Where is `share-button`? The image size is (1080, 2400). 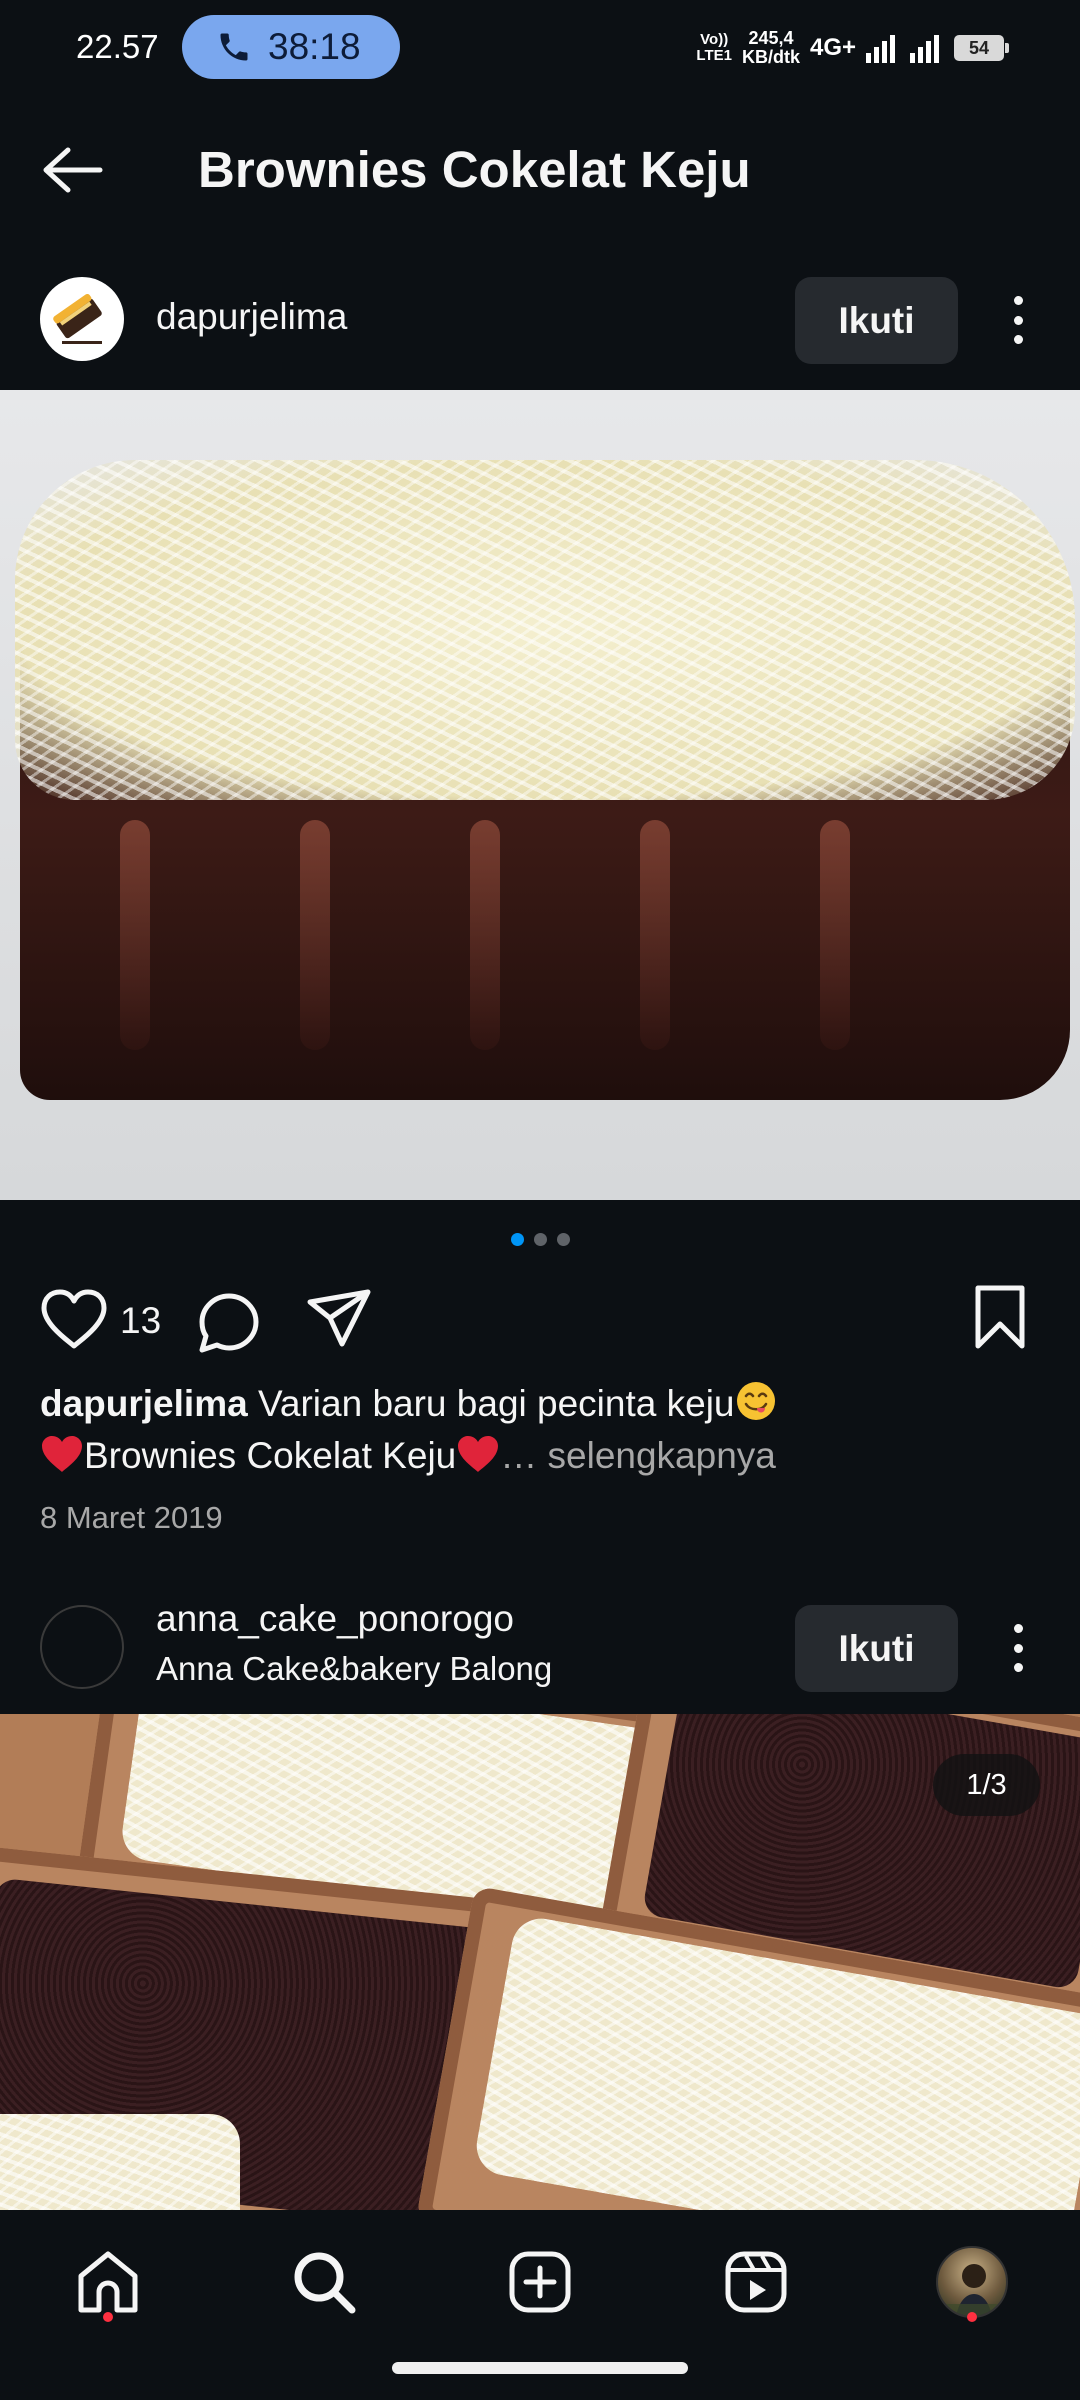
share-button is located at coordinates (341, 1320).